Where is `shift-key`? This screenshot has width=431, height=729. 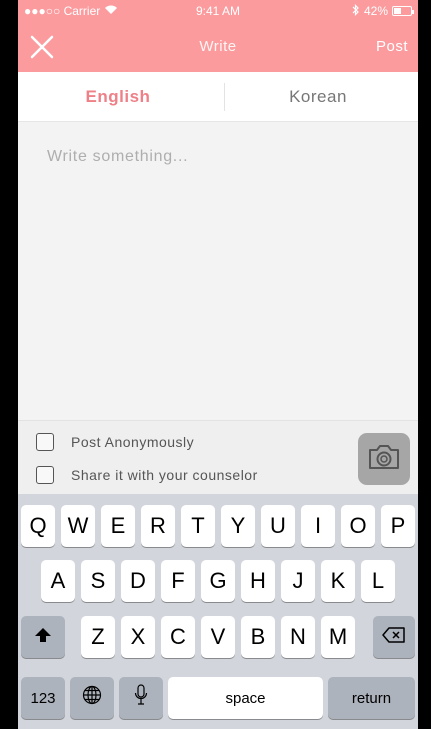 shift-key is located at coordinates (43, 637).